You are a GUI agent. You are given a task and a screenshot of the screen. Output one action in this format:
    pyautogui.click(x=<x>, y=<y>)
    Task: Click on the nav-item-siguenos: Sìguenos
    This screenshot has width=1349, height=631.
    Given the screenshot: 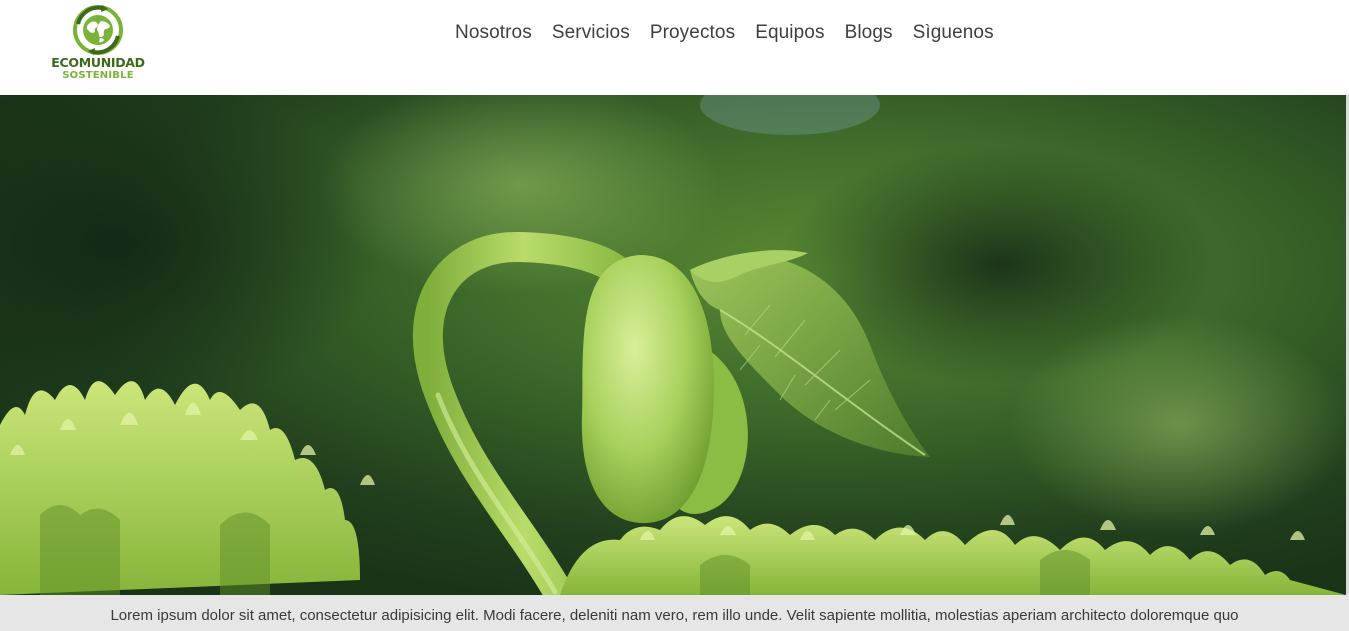 What is the action you would take?
    pyautogui.click(x=953, y=33)
    